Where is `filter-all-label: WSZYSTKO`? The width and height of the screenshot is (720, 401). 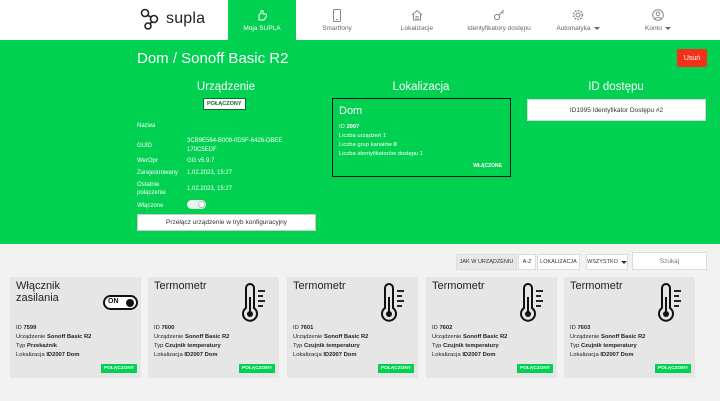
filter-all-label: WSZYSTKO is located at coordinates (602, 262).